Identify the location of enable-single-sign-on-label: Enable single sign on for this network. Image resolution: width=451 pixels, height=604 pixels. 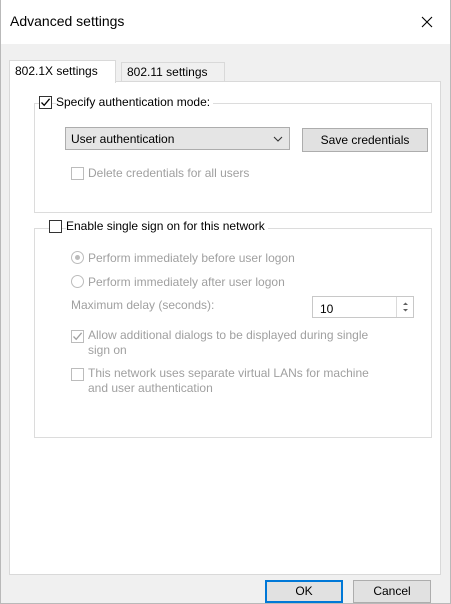
(167, 226).